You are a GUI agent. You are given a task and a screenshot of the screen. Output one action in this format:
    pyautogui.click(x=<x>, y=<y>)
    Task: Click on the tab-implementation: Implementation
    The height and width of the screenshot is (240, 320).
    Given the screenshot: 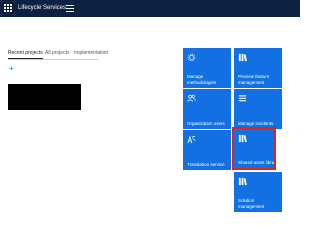 What is the action you would take?
    pyautogui.click(x=91, y=53)
    